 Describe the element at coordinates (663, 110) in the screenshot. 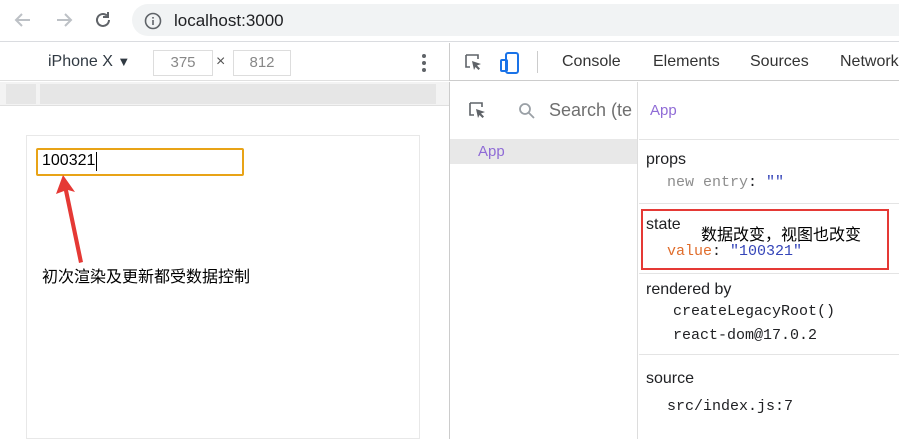

I see `selected-component-name: App` at that location.